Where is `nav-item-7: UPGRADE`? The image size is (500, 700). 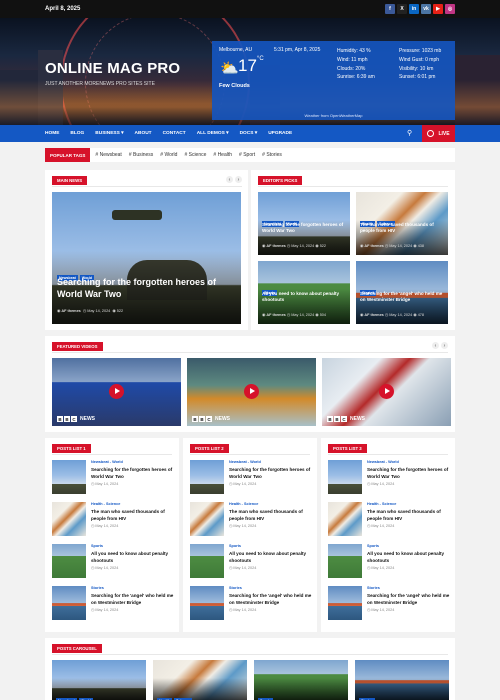 nav-item-7: UPGRADE is located at coordinates (280, 133).